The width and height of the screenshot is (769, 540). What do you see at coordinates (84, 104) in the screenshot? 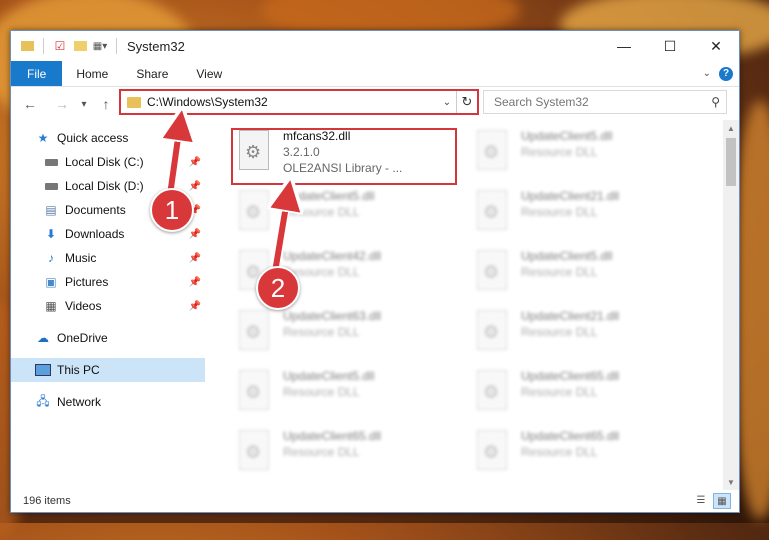
I see `recent-locations-button: ▾` at bounding box center [84, 104].